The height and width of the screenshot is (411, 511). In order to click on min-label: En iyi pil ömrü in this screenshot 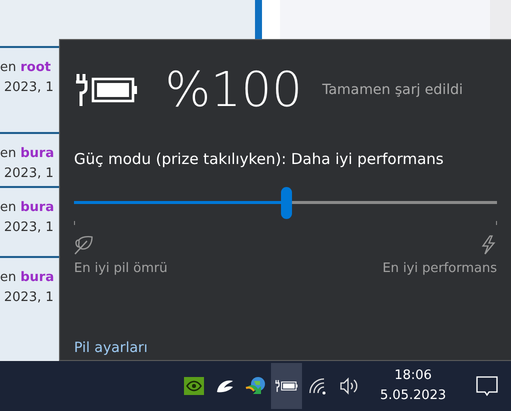, I will do `click(121, 269)`.